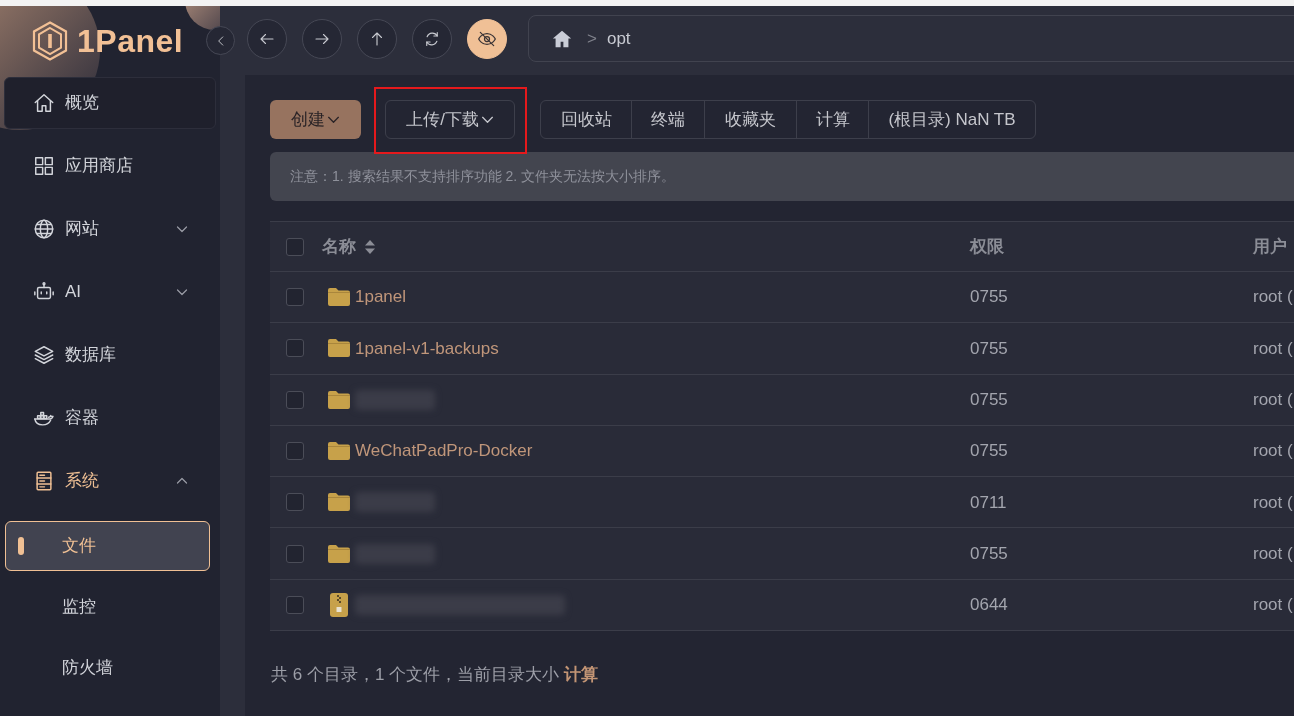 The height and width of the screenshot is (716, 1294). Describe the element at coordinates (987, 246) in the screenshot. I see `column-header: 权限` at that location.